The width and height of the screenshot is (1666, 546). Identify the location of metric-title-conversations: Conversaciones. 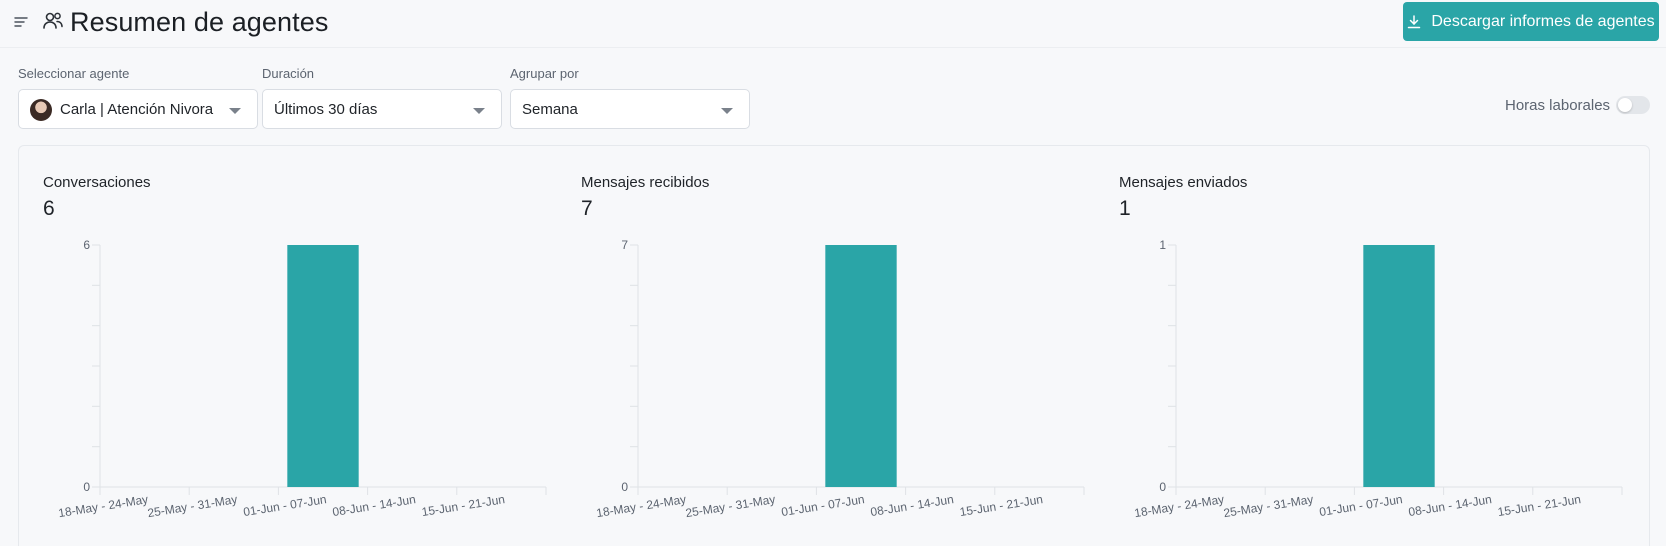
(97, 182).